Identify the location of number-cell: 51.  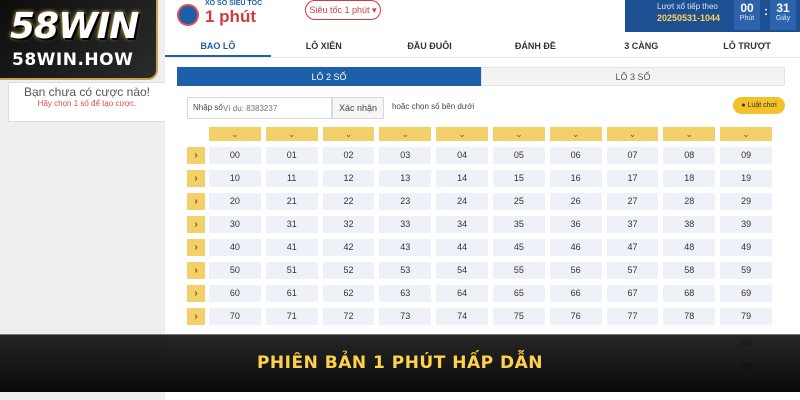
(291, 270).